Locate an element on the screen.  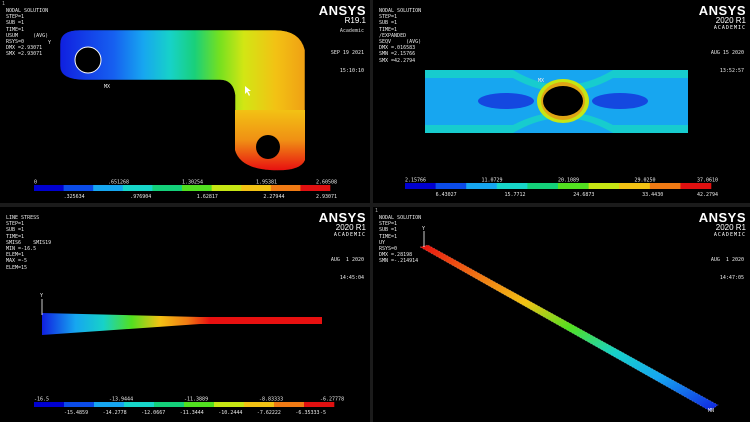
legend-tick-label: 29.0250 is located at coordinates (645, 181).